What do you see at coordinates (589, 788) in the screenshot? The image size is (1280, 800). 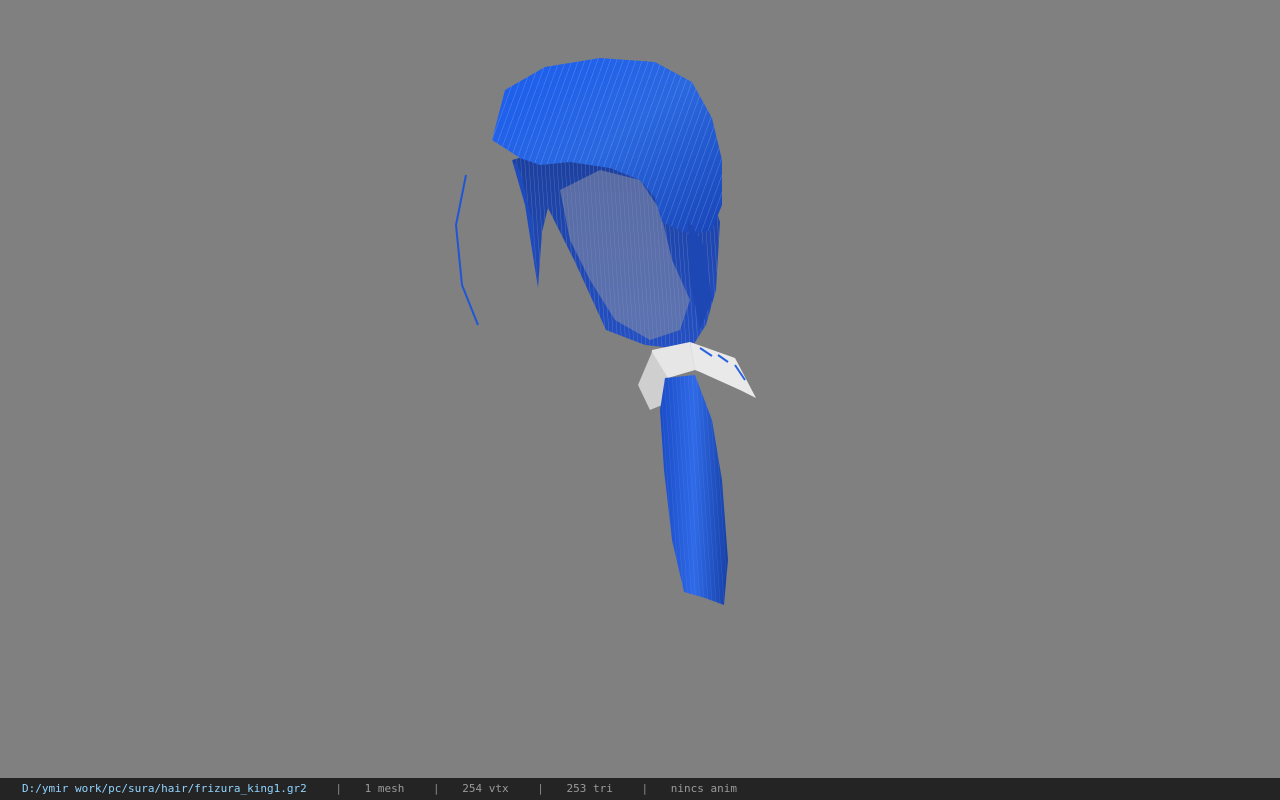 I see `triangle-count-label: 253 tri` at bounding box center [589, 788].